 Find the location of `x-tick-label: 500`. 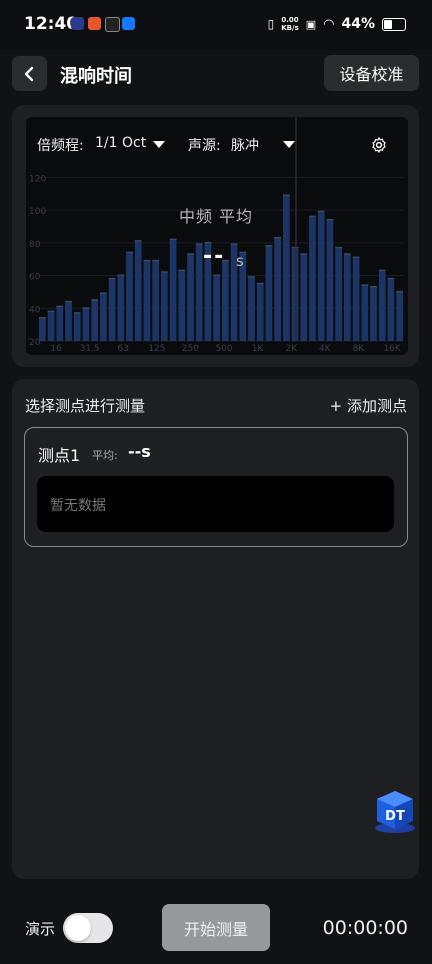

x-tick-label: 500 is located at coordinates (223, 349).